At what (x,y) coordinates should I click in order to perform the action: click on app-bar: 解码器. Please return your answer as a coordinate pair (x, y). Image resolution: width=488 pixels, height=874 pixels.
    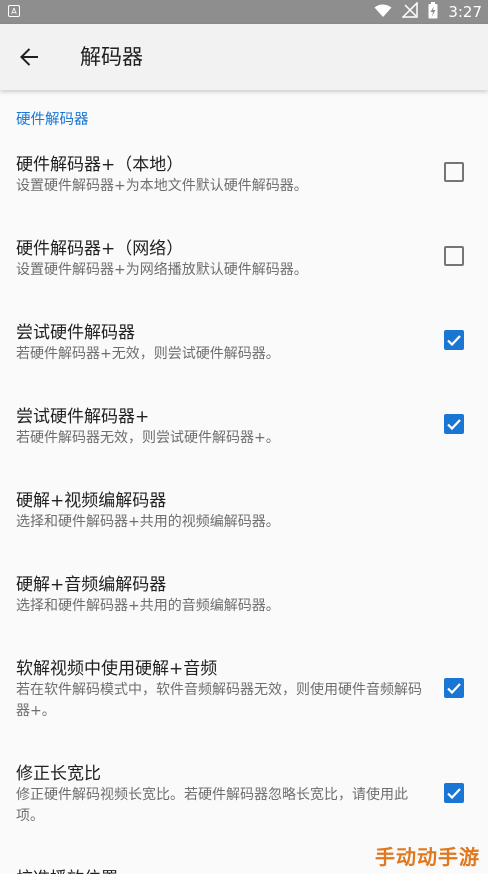
    Looking at the image, I should click on (244, 57).